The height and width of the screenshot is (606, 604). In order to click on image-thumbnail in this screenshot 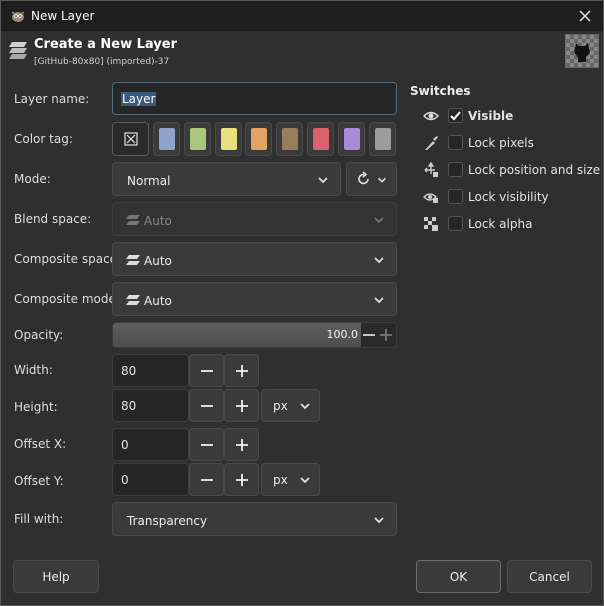, I will do `click(582, 51)`.